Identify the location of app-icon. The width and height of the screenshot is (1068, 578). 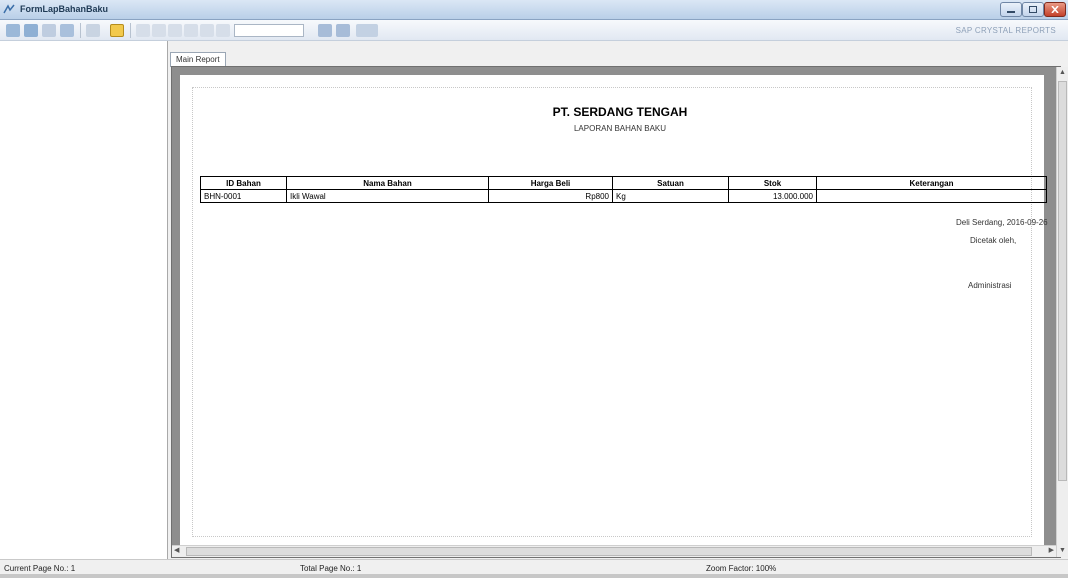
(9, 9).